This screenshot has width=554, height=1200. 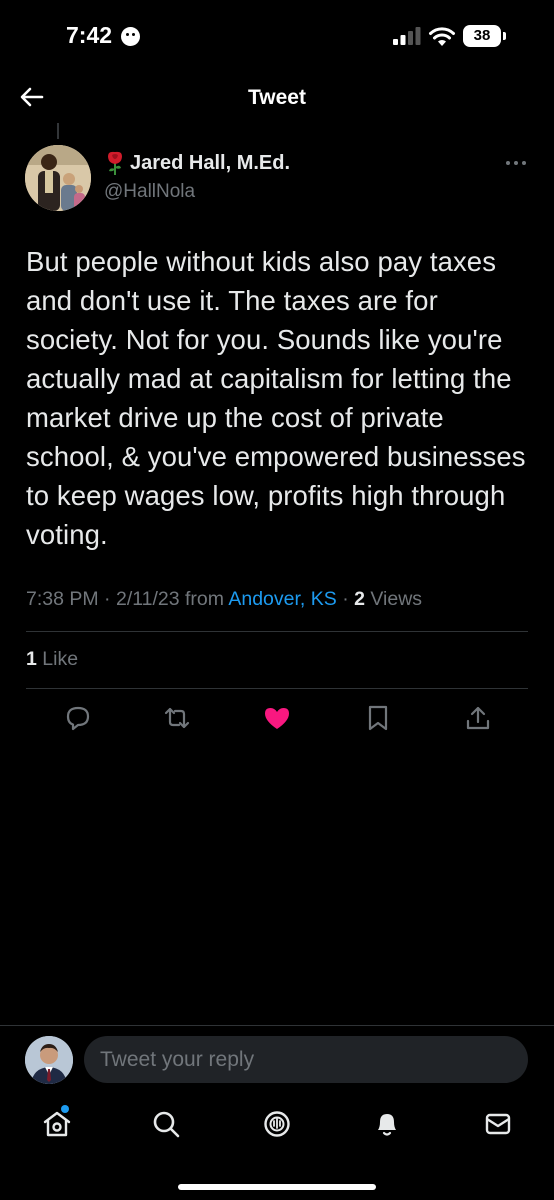 I want to click on reply-icon, so click(x=78, y=718).